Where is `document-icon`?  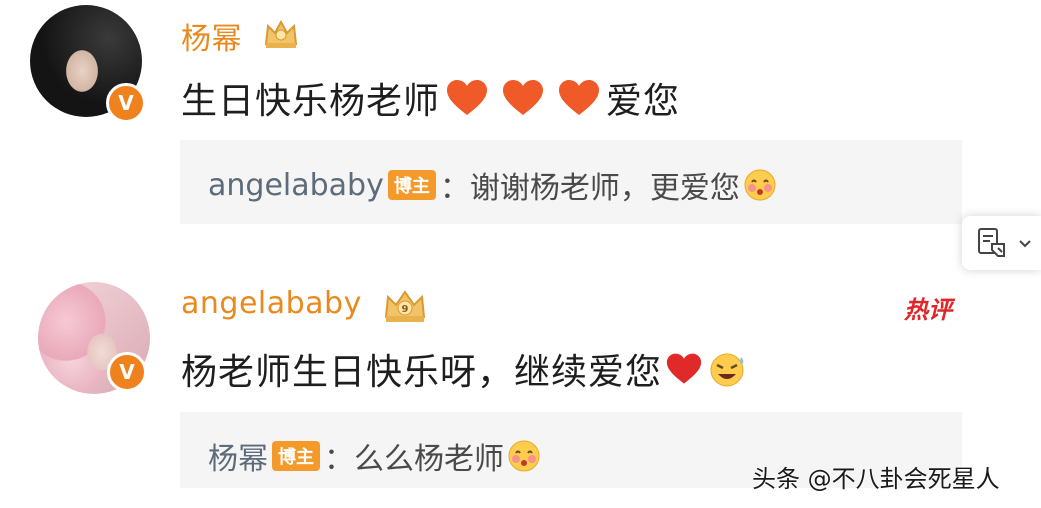 document-icon is located at coordinates (991, 242).